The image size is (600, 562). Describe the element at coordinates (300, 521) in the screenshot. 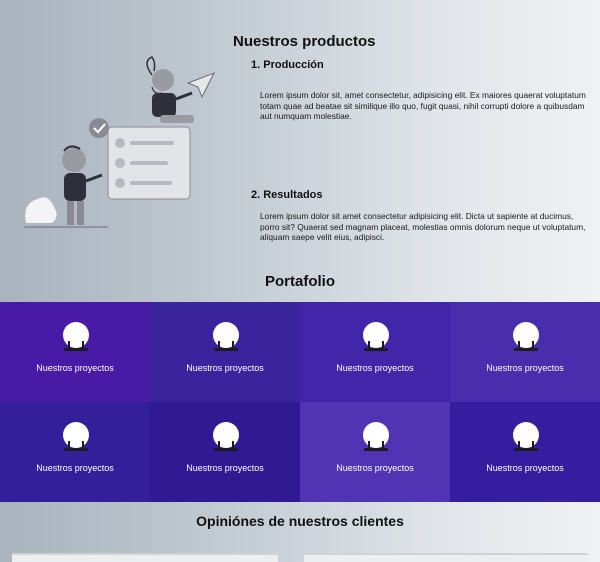

I see `reviews-title: Opiniónes de nuestros clientes` at that location.